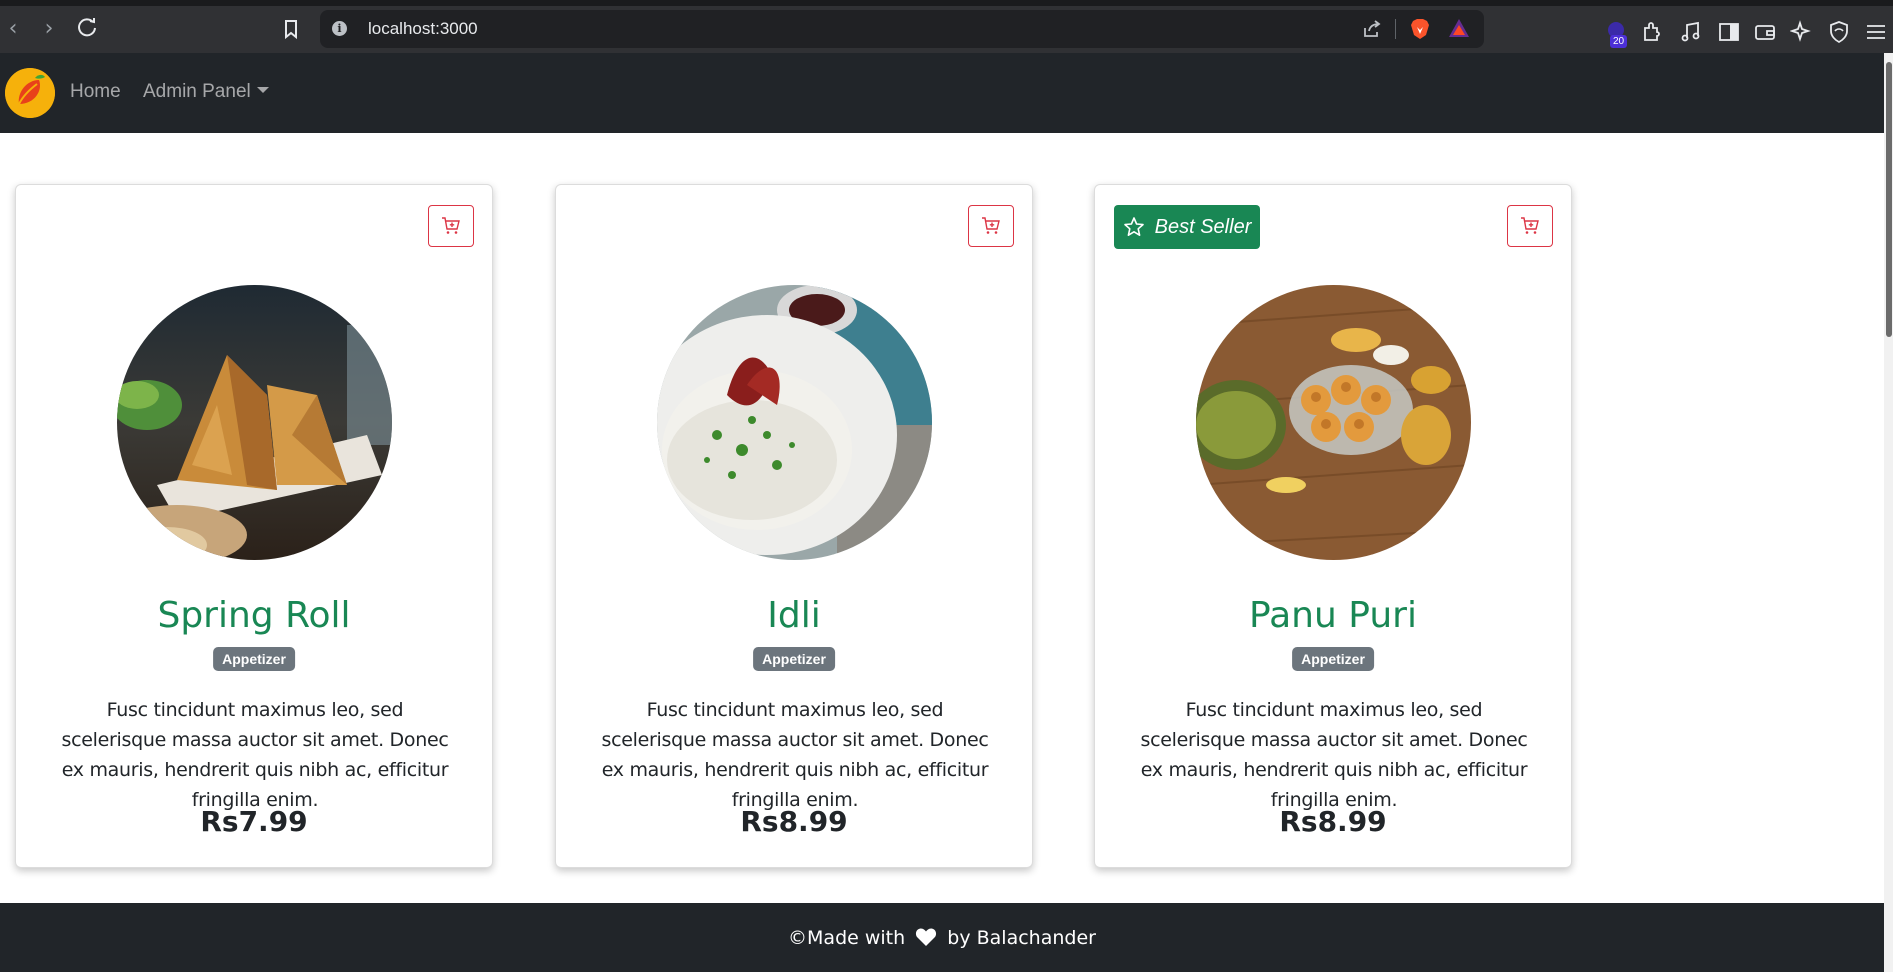 The width and height of the screenshot is (1893, 976). I want to click on best-seller-label: Best Seller, so click(1203, 226).